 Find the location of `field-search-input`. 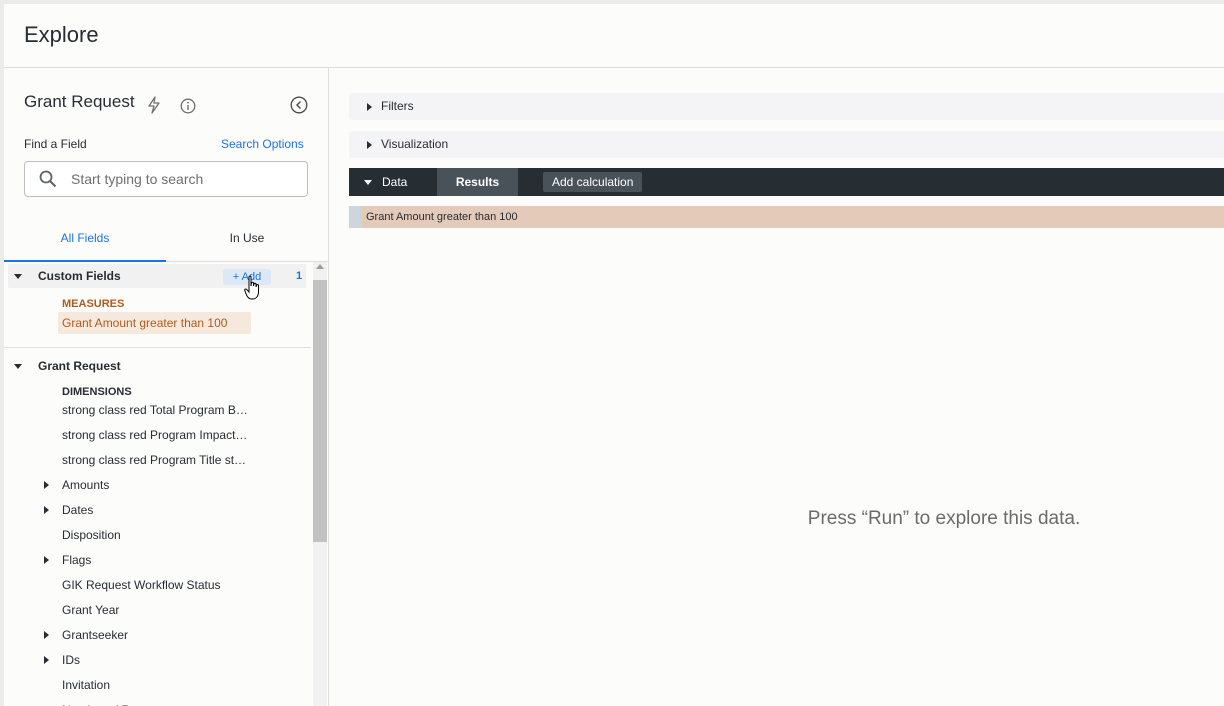

field-search-input is located at coordinates (186, 179).